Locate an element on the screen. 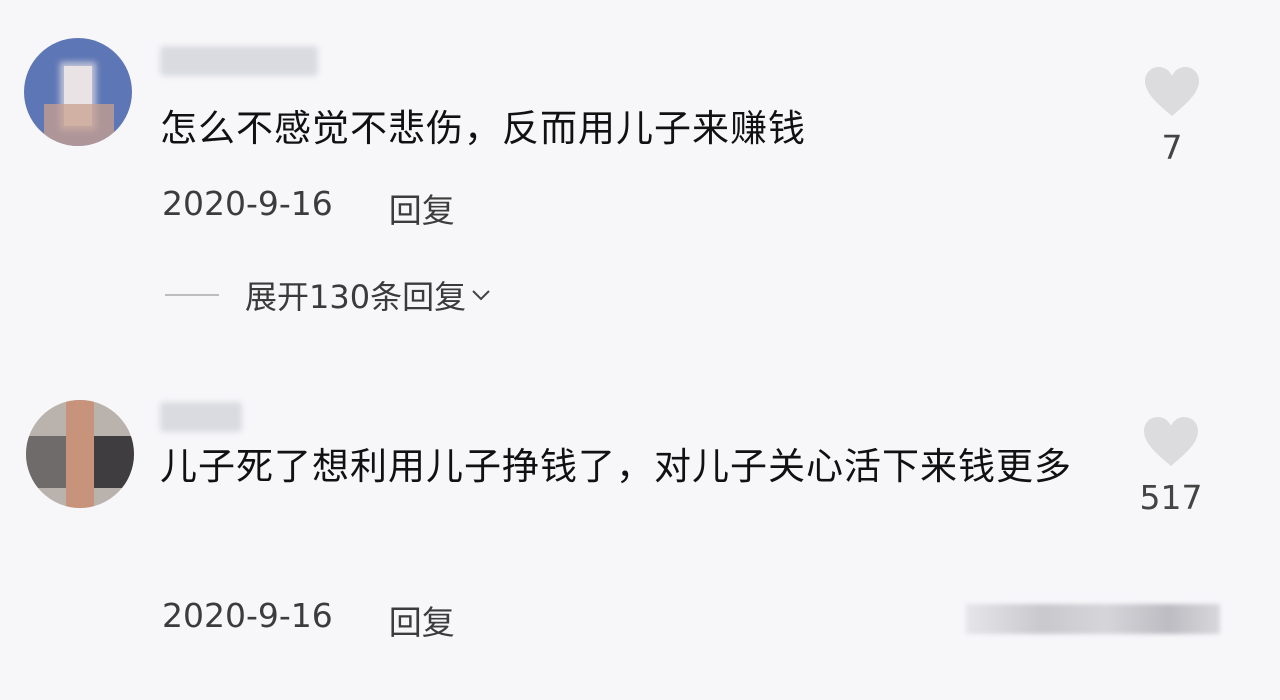  like-button: 7 is located at coordinates (1172, 116).